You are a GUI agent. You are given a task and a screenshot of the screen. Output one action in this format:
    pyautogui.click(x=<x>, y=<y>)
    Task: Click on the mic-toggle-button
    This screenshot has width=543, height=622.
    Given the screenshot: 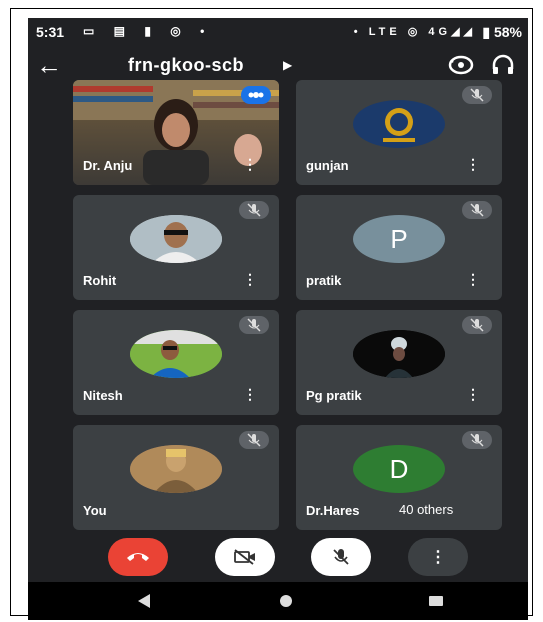 What is the action you would take?
    pyautogui.click(x=341, y=557)
    